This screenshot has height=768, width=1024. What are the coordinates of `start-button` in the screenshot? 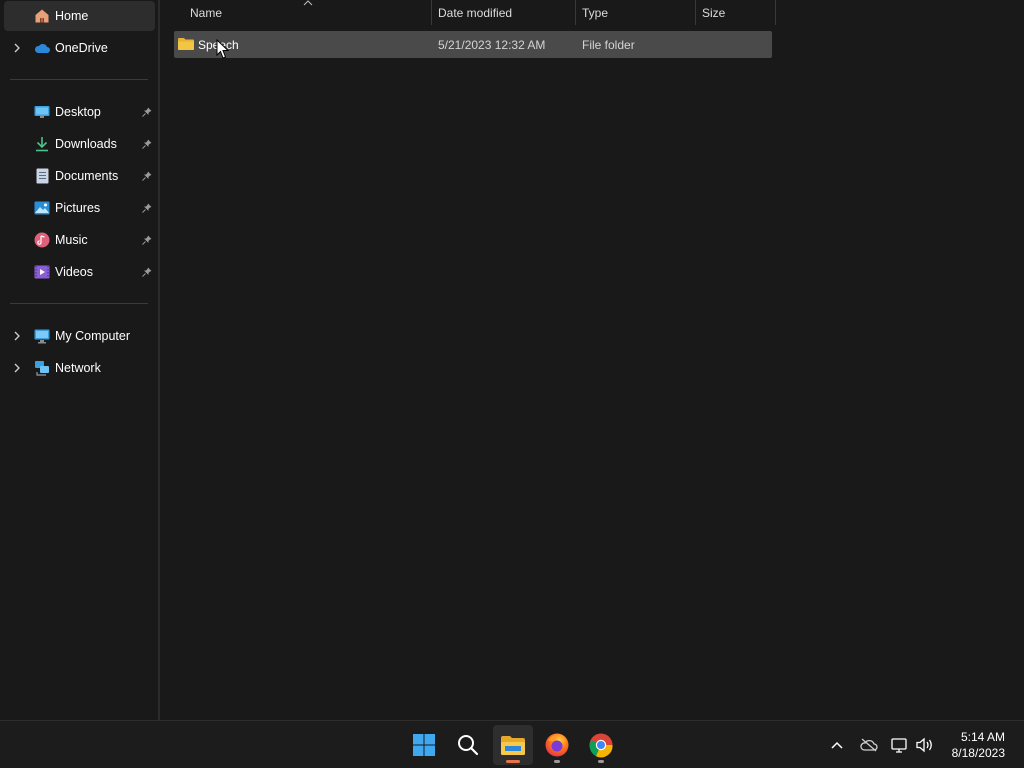 It's located at (424, 745).